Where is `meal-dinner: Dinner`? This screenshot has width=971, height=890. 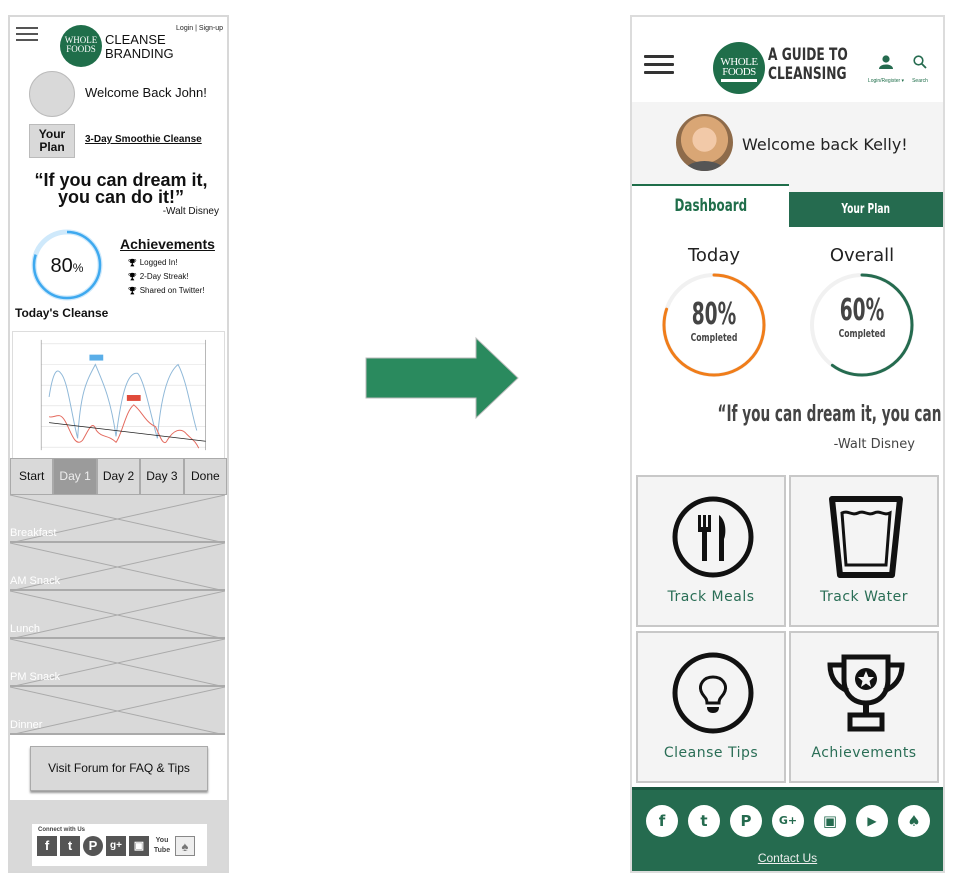 meal-dinner: Dinner is located at coordinates (117, 711).